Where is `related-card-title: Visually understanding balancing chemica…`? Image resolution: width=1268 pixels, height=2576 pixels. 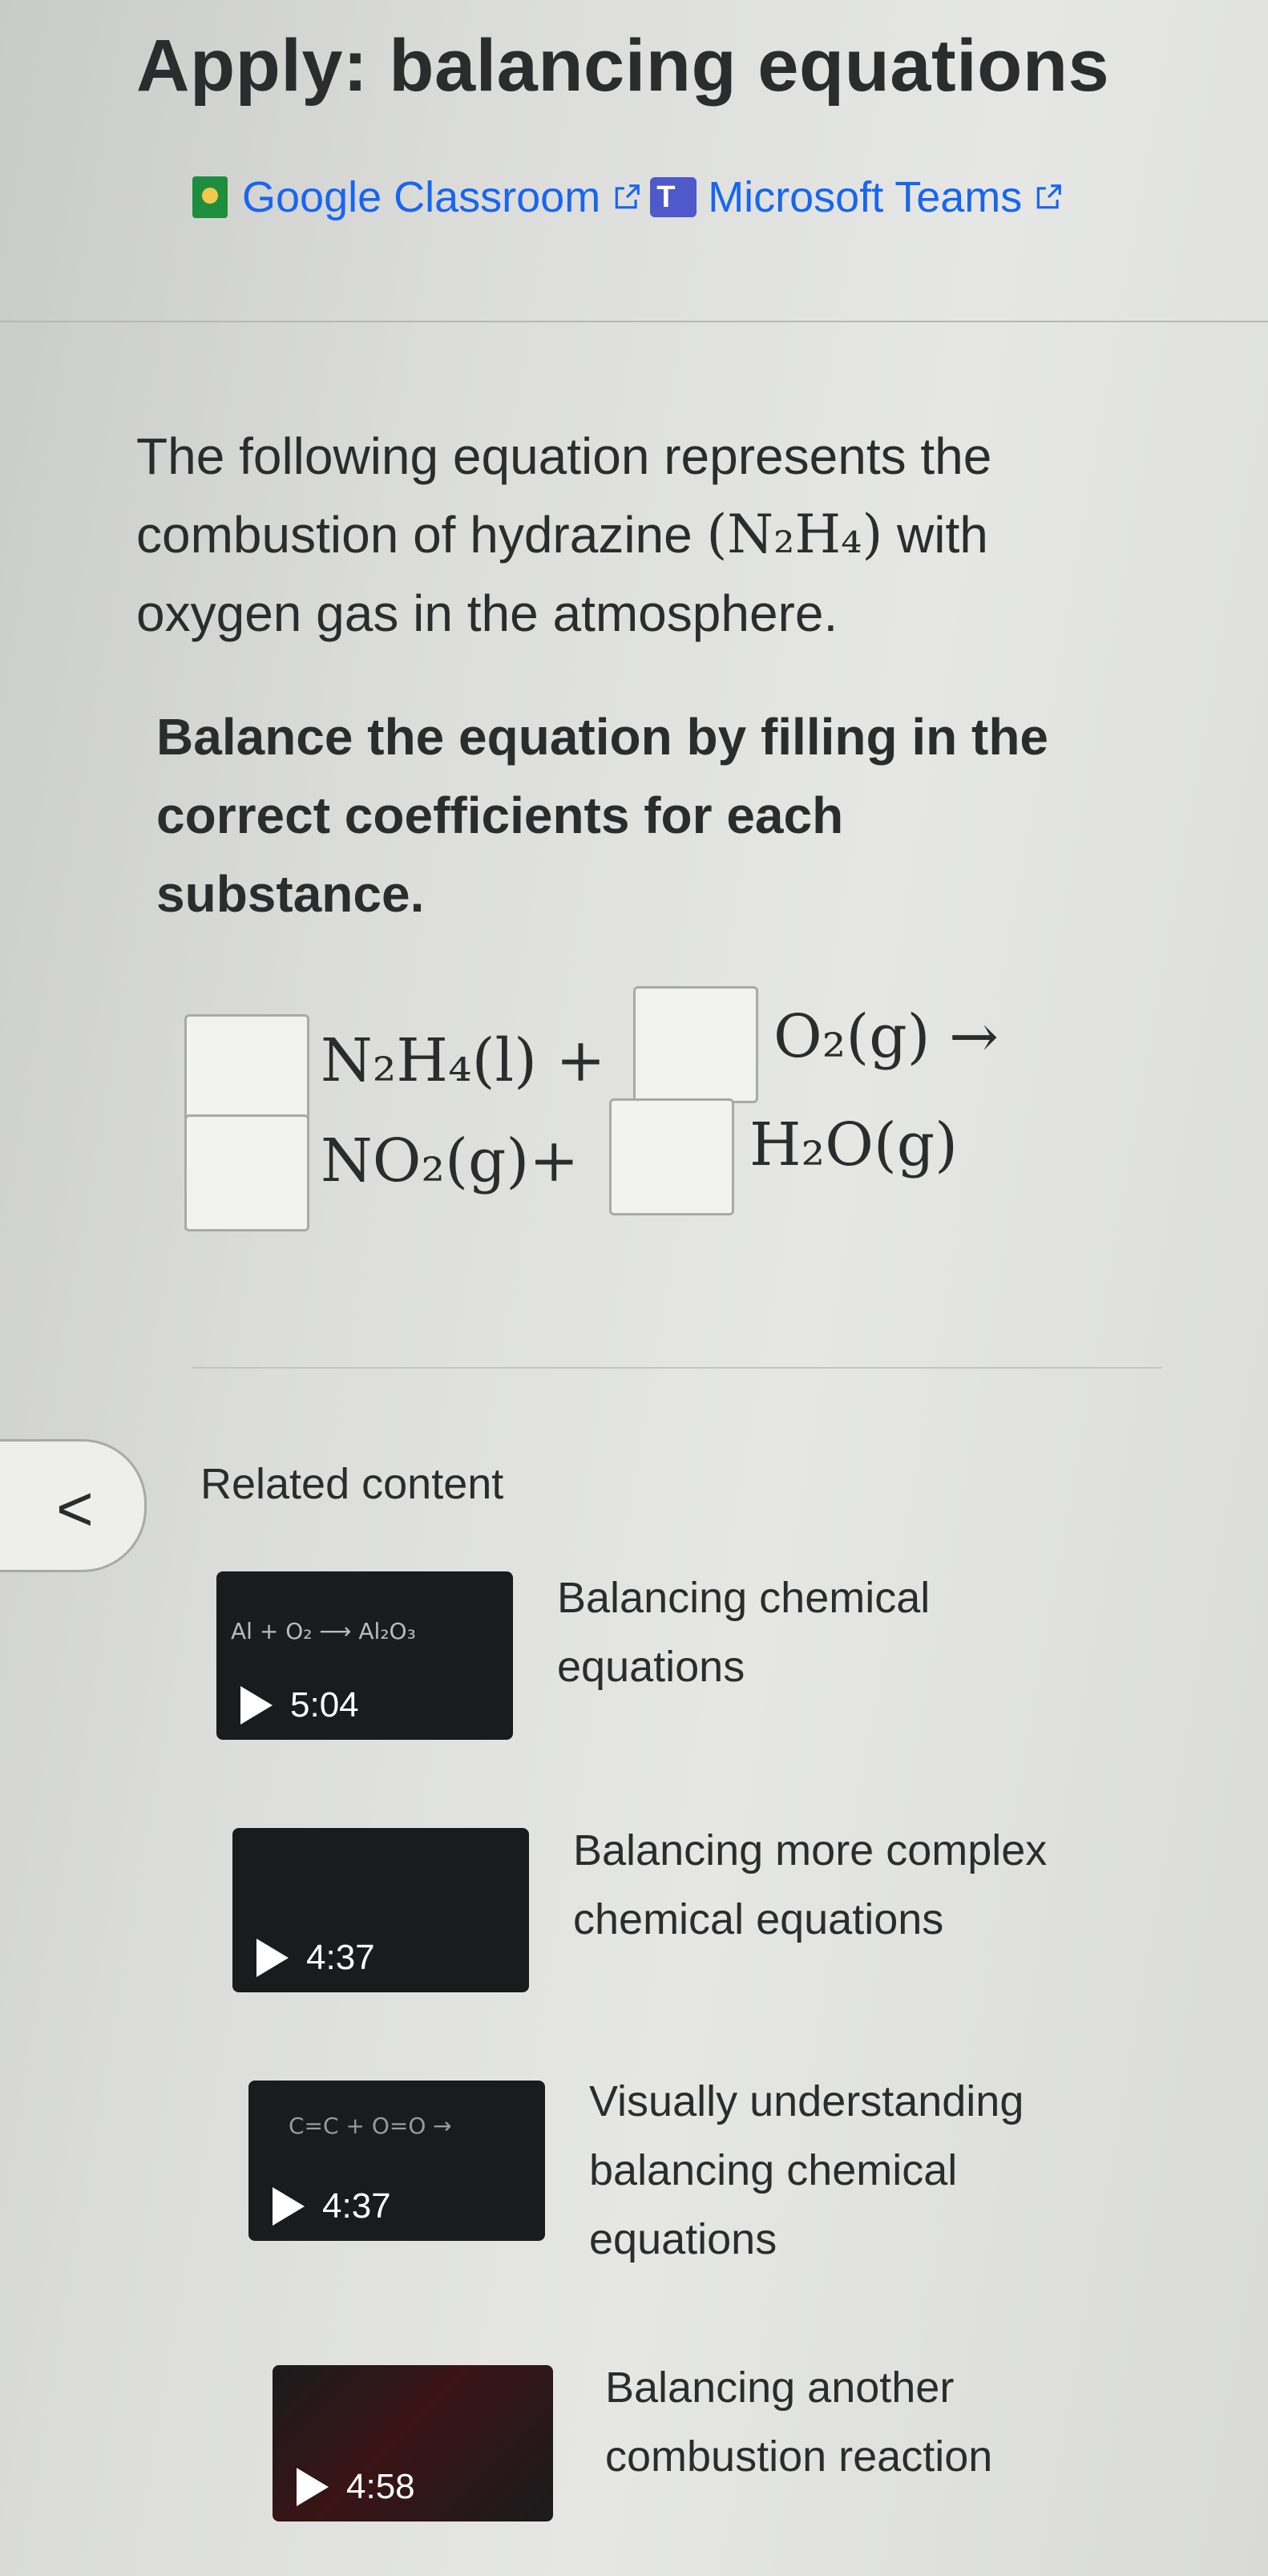
related-card-title: Visually understanding balancing chemica… is located at coordinates (806, 2170).